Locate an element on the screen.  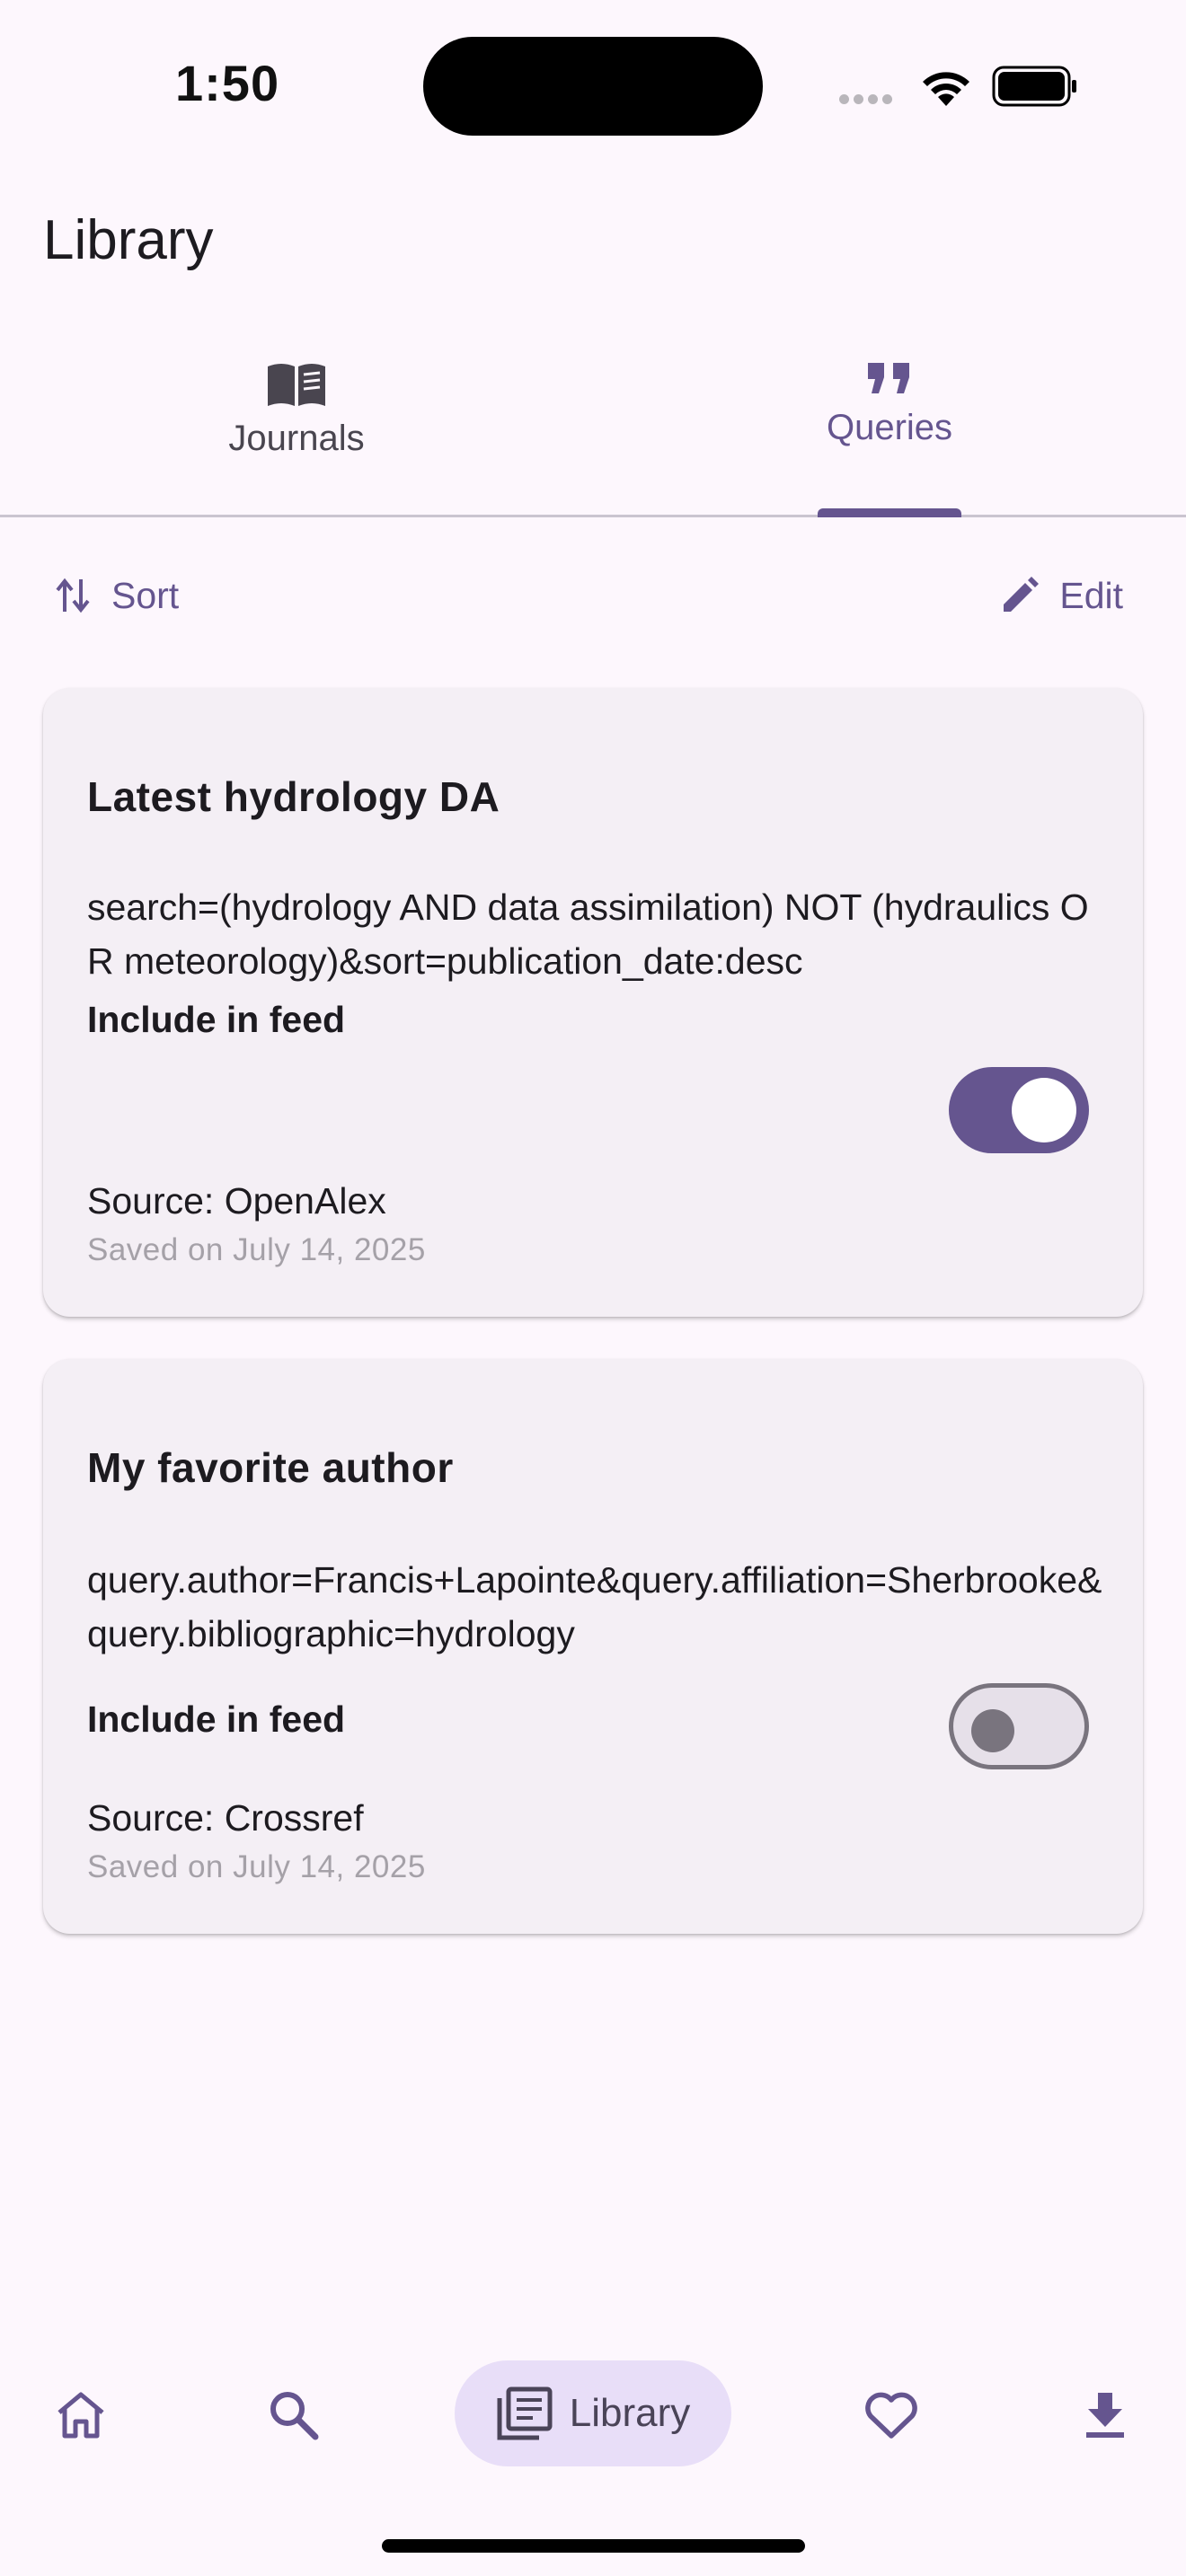
home-indicator is located at coordinates (593, 2546).